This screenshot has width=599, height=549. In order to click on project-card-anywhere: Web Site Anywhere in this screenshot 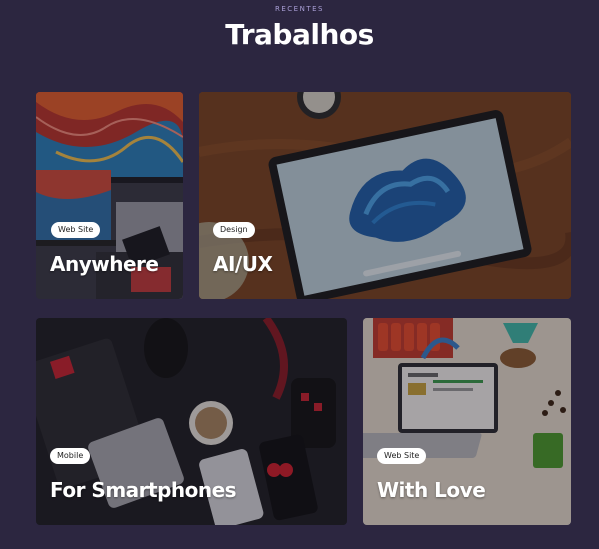, I will do `click(109, 195)`.